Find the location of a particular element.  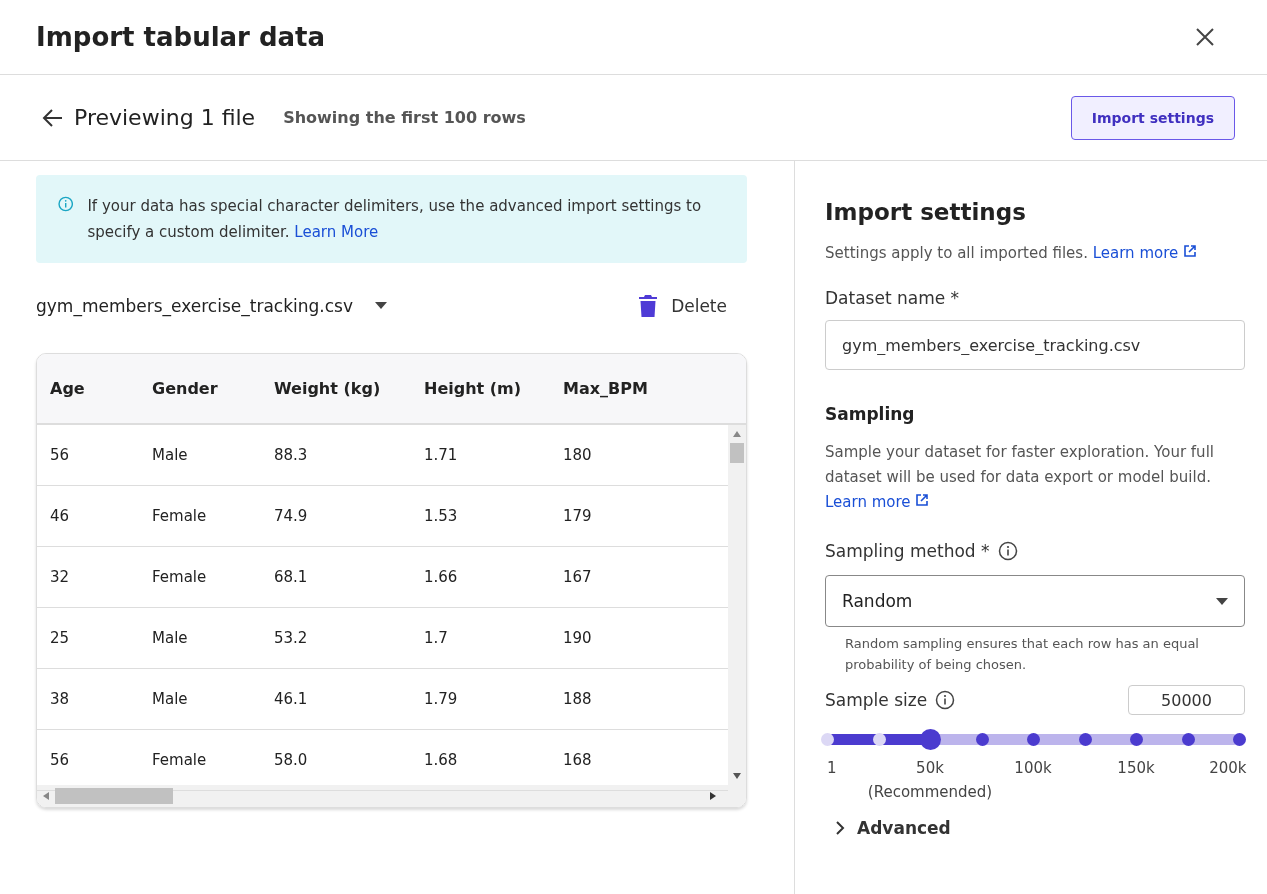

dataset-name-label: Dataset name * is located at coordinates (893, 298).